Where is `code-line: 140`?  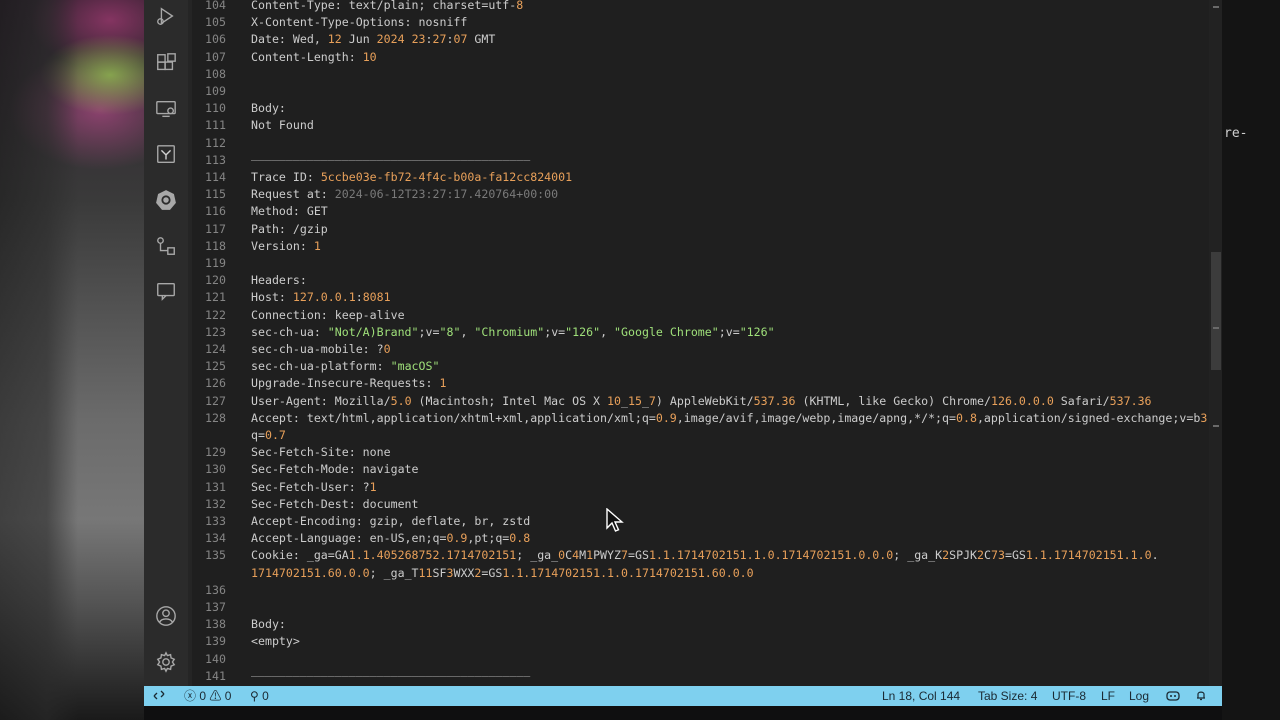 code-line: 140 is located at coordinates (221, 659).